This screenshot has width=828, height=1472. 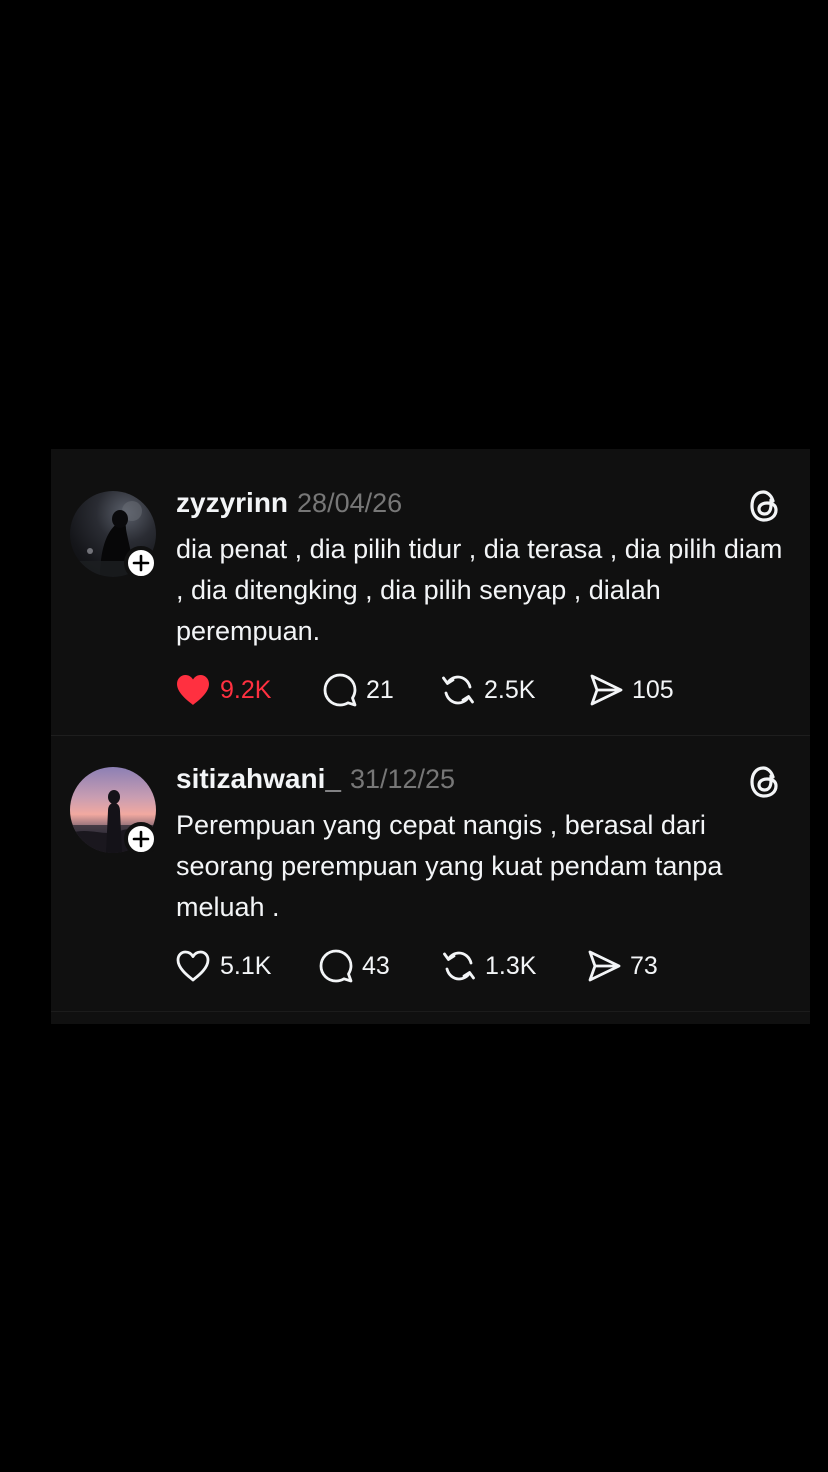 I want to click on card-bottom-border, so click(x=430, y=1011).